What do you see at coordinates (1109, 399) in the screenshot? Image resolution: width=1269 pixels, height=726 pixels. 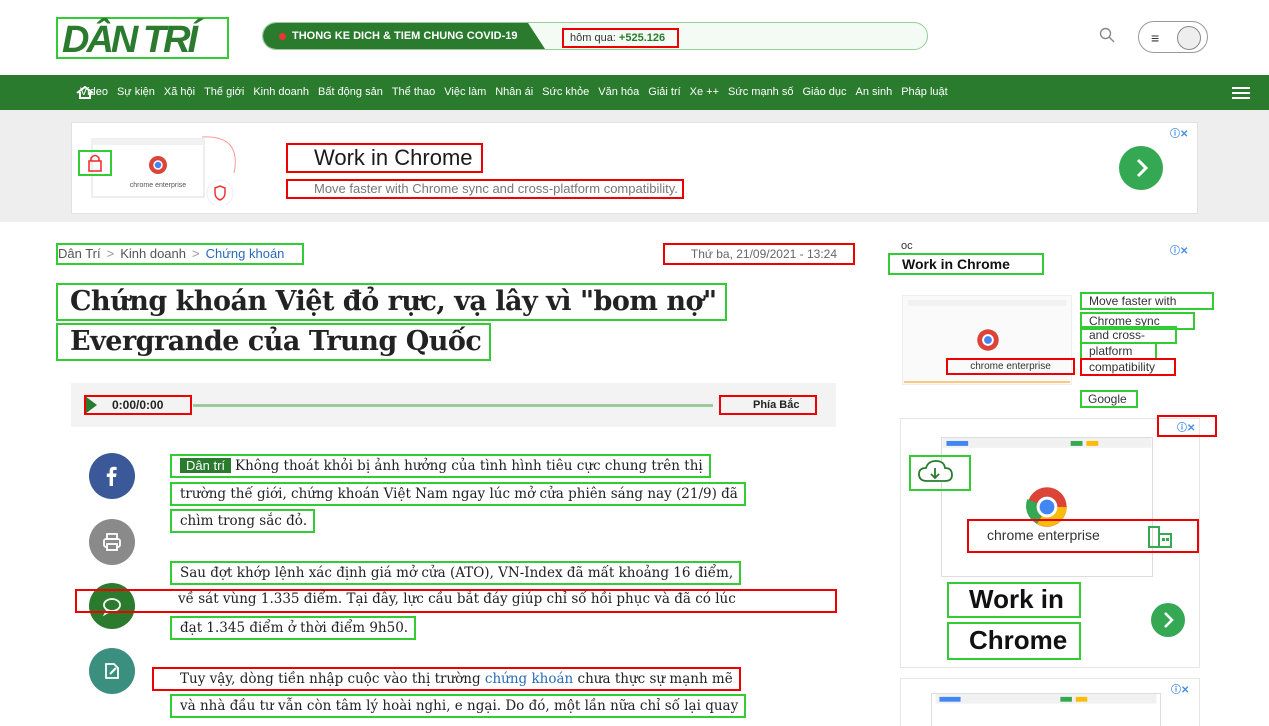 I see `sidebar-ad-1-sponsor: Google` at bounding box center [1109, 399].